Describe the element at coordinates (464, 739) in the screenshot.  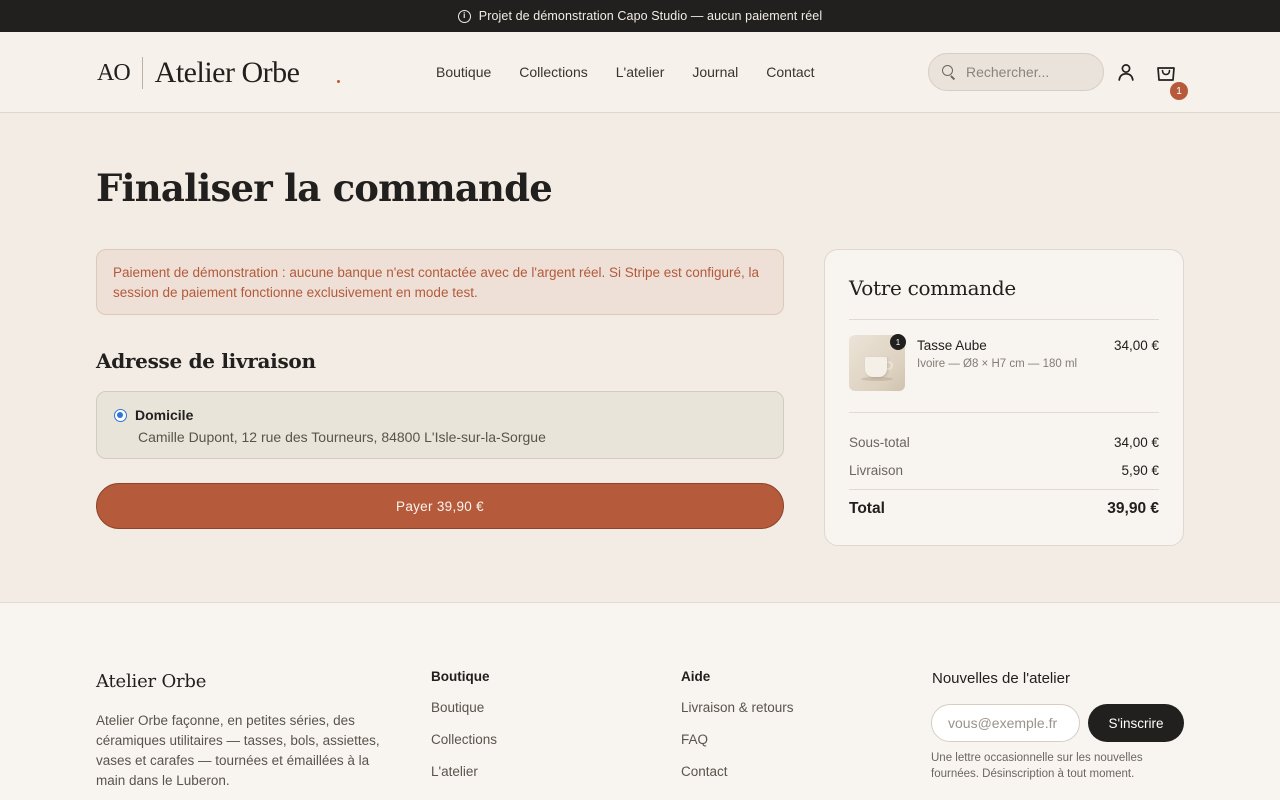
I see `footer-link-collections: Collections` at that location.